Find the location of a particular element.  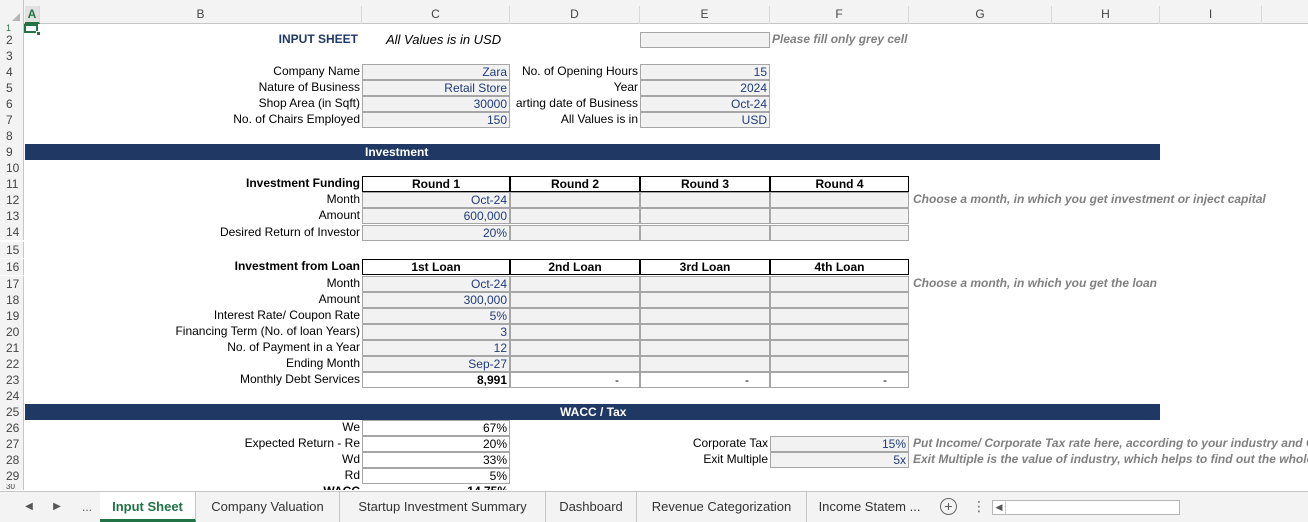

column-header-d: D is located at coordinates (575, 15).